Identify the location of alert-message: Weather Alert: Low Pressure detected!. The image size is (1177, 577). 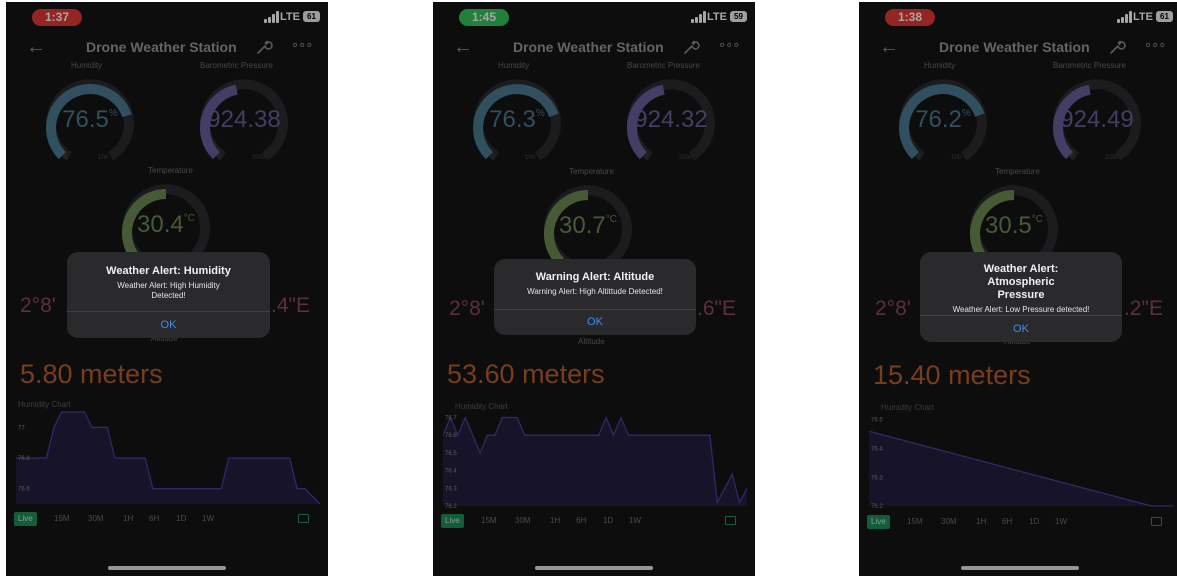
(1021, 309).